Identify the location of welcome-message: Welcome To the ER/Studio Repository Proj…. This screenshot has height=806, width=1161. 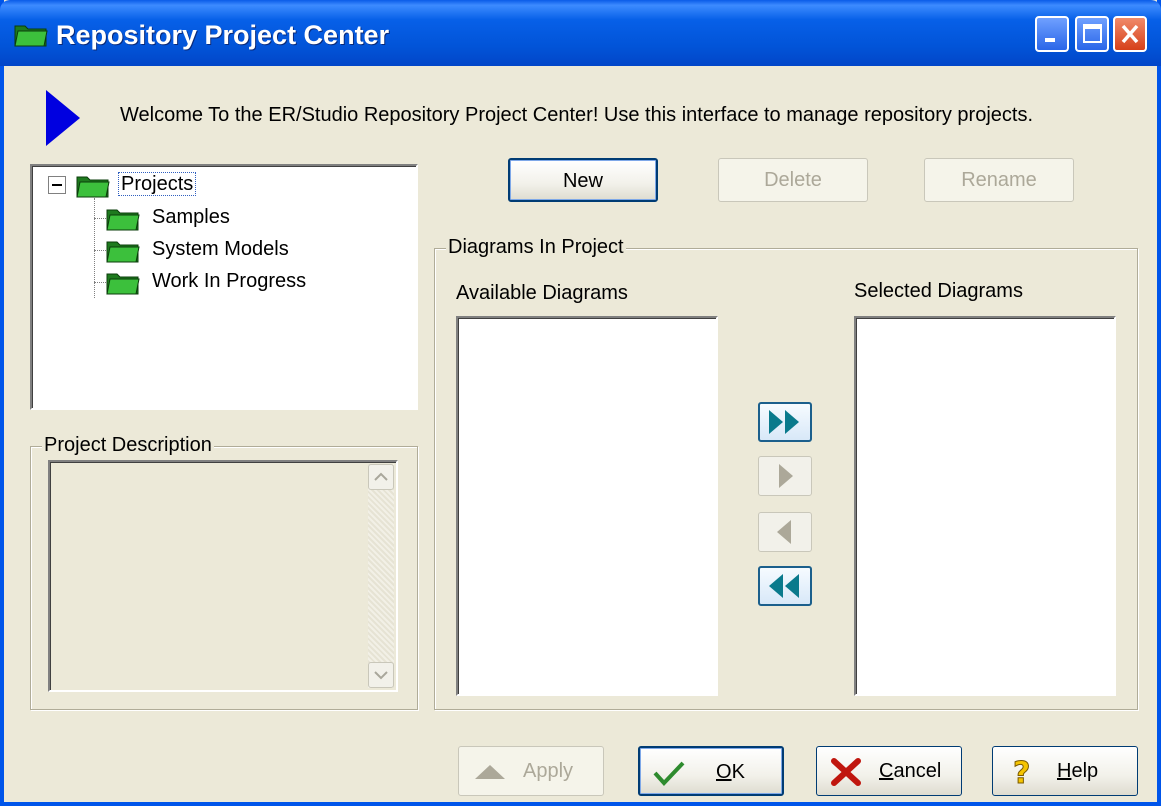
(577, 115).